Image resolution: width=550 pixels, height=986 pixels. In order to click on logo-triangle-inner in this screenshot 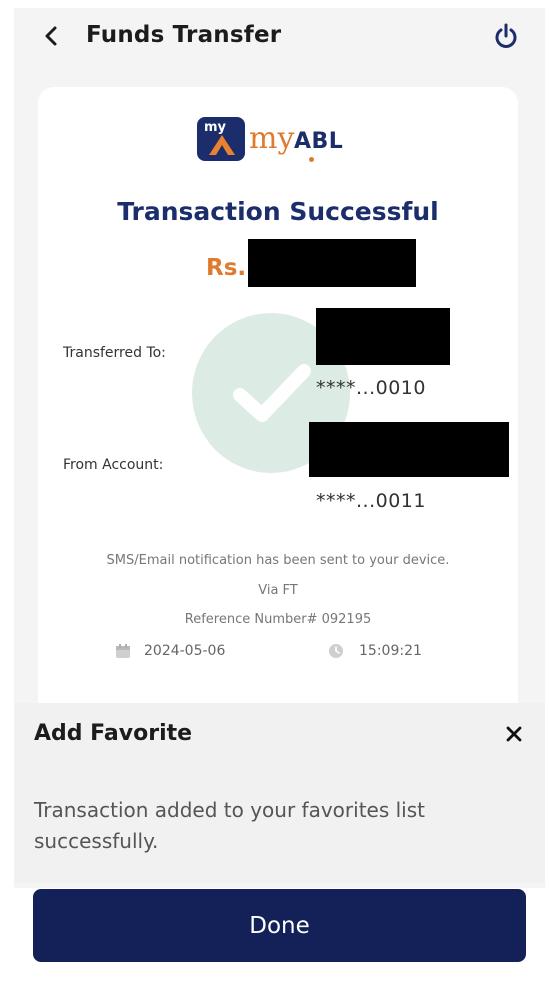, I will do `click(222, 150)`.